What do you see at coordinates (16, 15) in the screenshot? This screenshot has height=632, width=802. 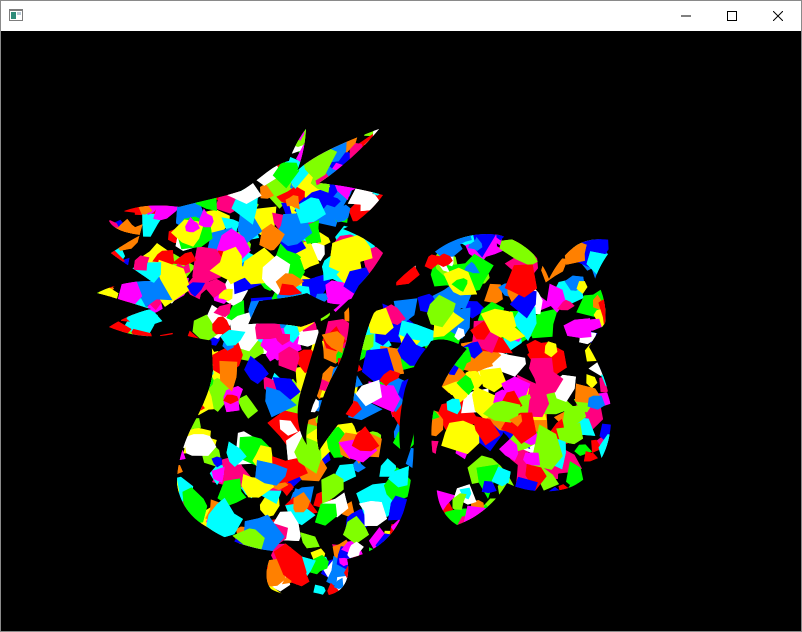 I see `app-icon` at bounding box center [16, 15].